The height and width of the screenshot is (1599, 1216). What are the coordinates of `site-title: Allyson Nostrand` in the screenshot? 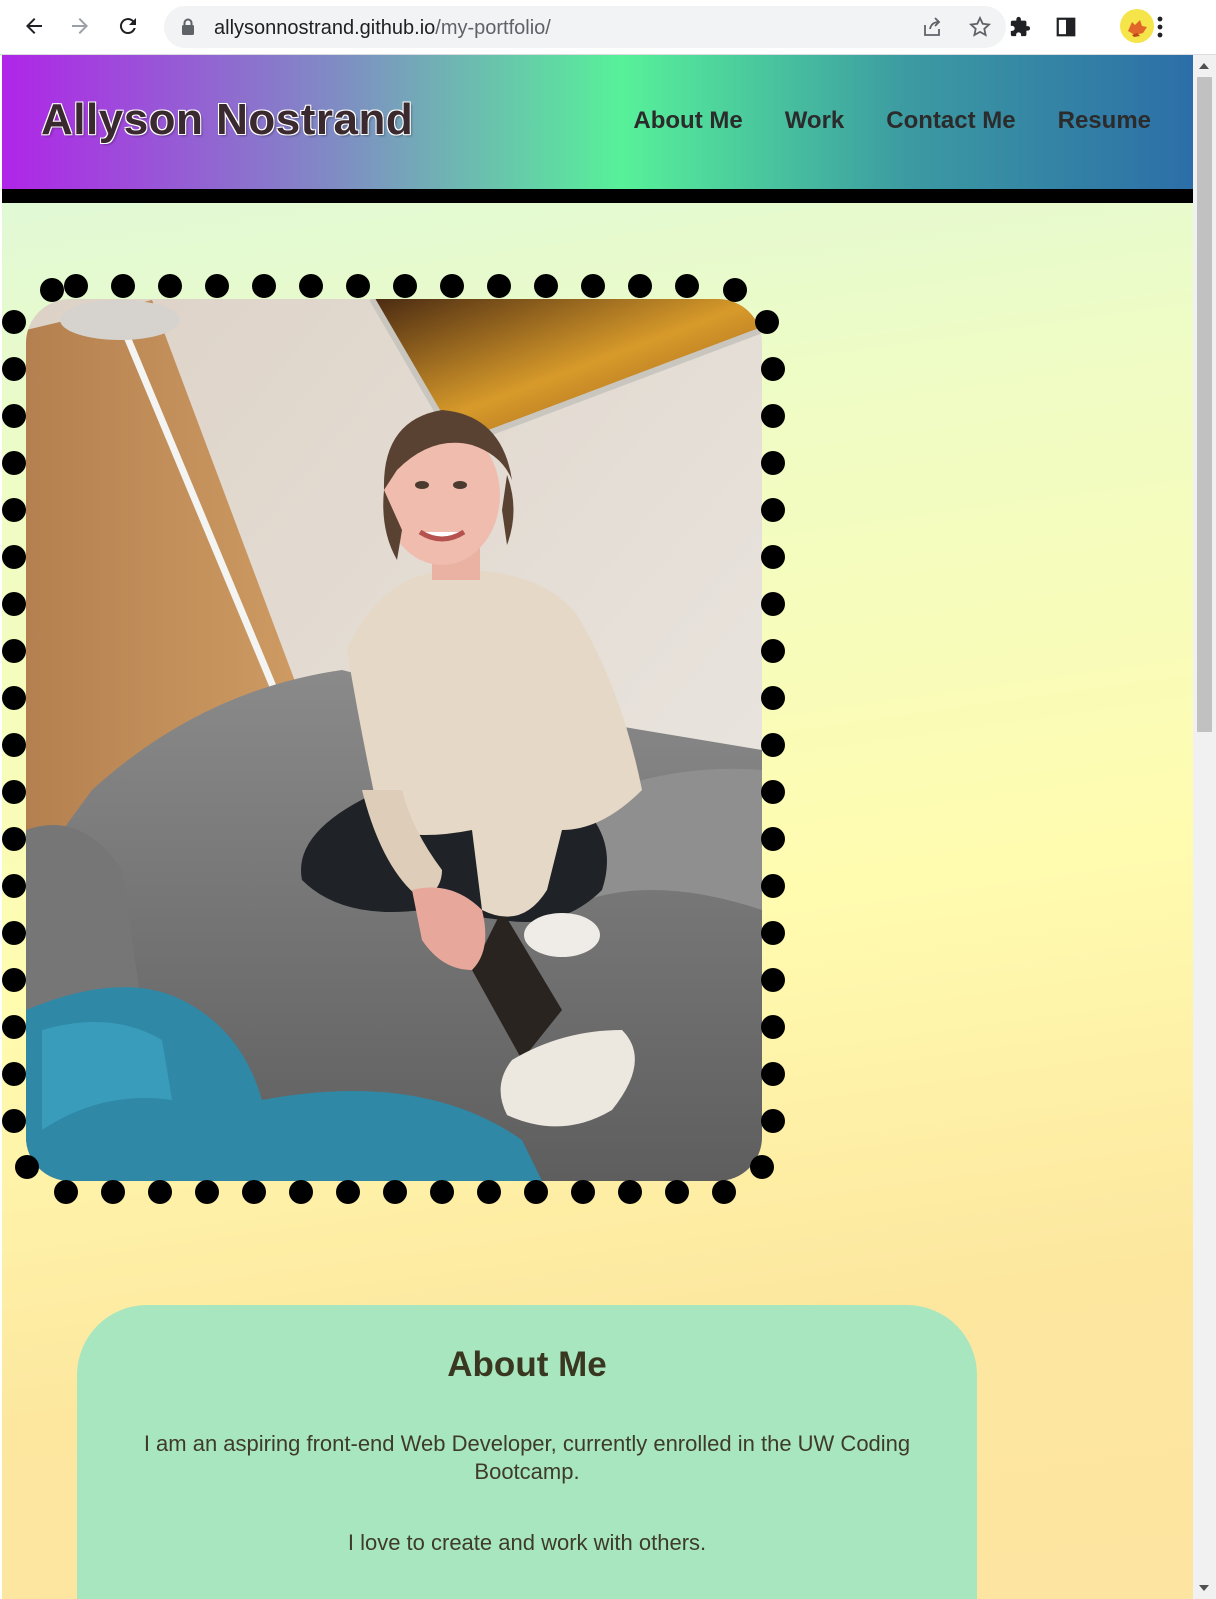 It's located at (227, 119).